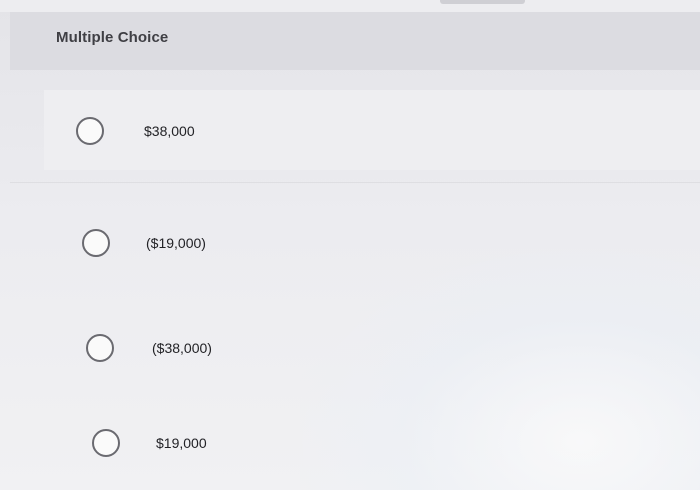 The height and width of the screenshot is (490, 700). I want to click on answer-option-label: $38,000, so click(169, 131).